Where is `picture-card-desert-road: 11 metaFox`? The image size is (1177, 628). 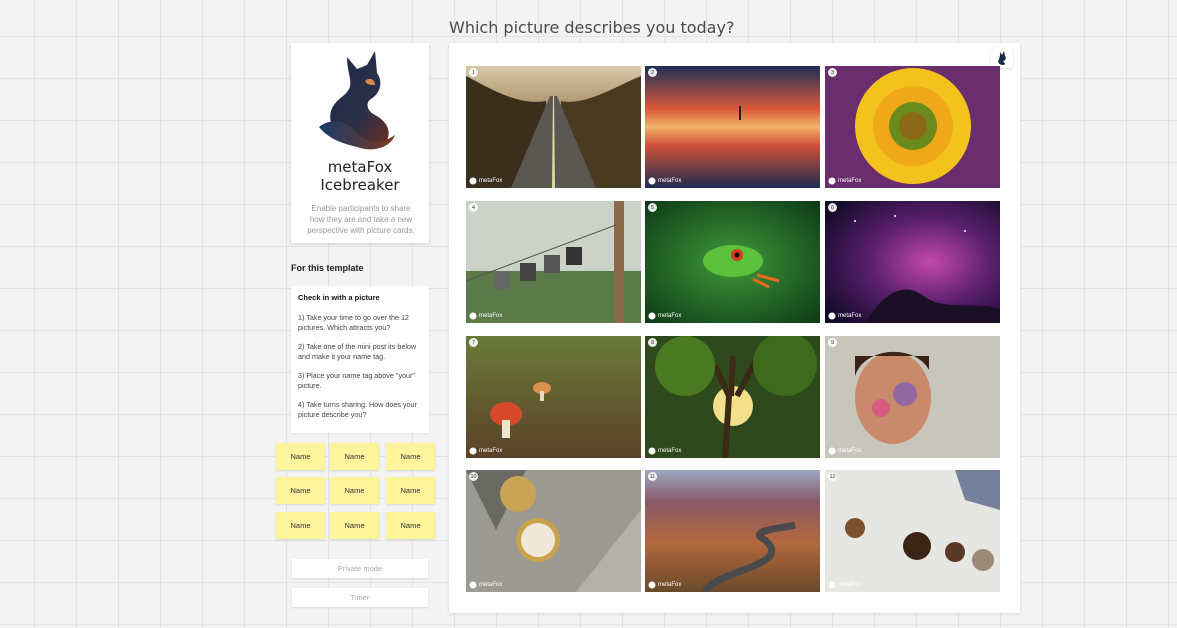
picture-card-desert-road: 11 metaFox is located at coordinates (732, 531).